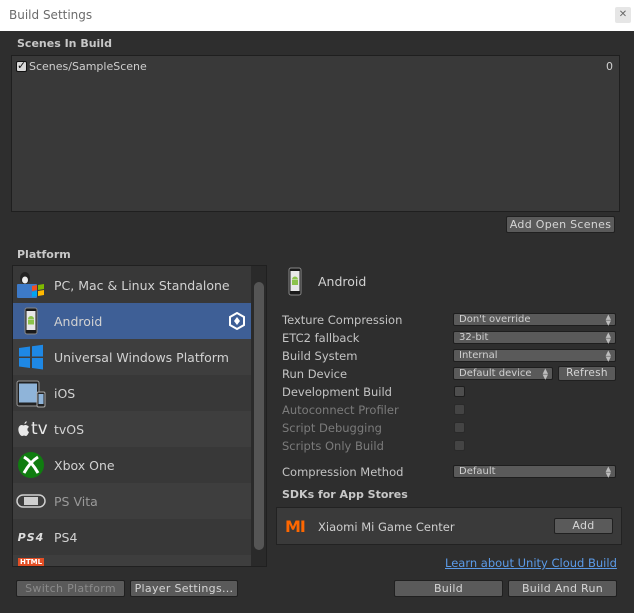 The height and width of the screenshot is (613, 634). What do you see at coordinates (623, 15) in the screenshot?
I see `close-icon: ✕` at bounding box center [623, 15].